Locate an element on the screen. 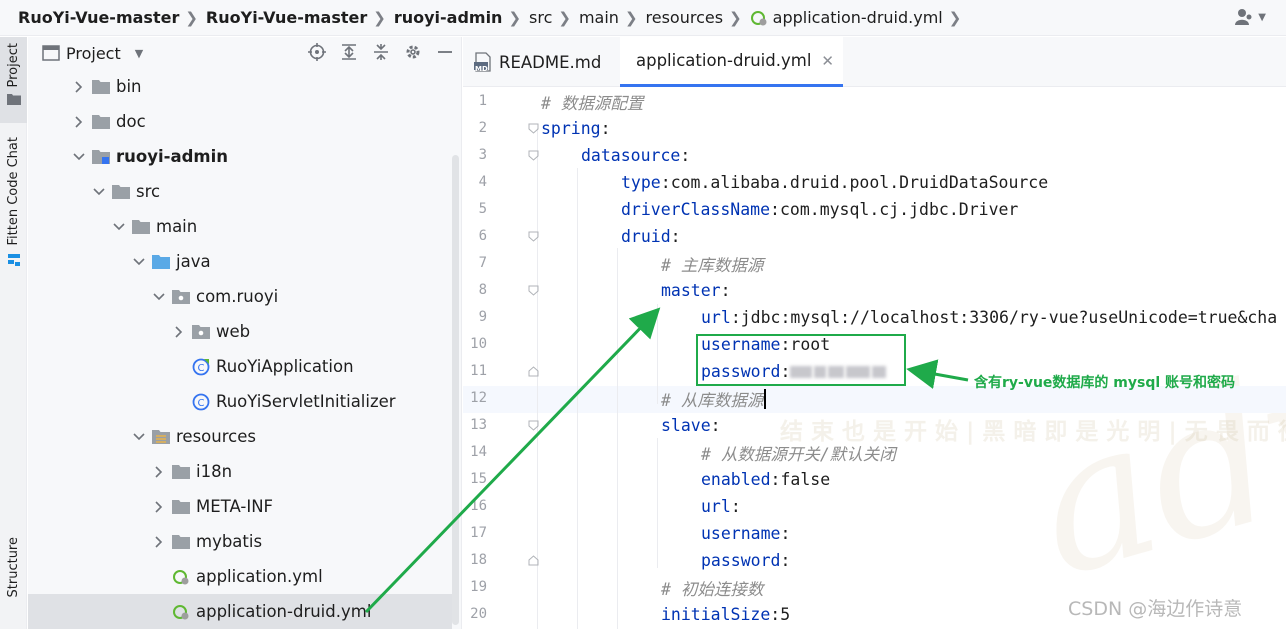 Image resolution: width=1286 pixels, height=629 pixels. line-number: 3 is located at coordinates (482, 155).